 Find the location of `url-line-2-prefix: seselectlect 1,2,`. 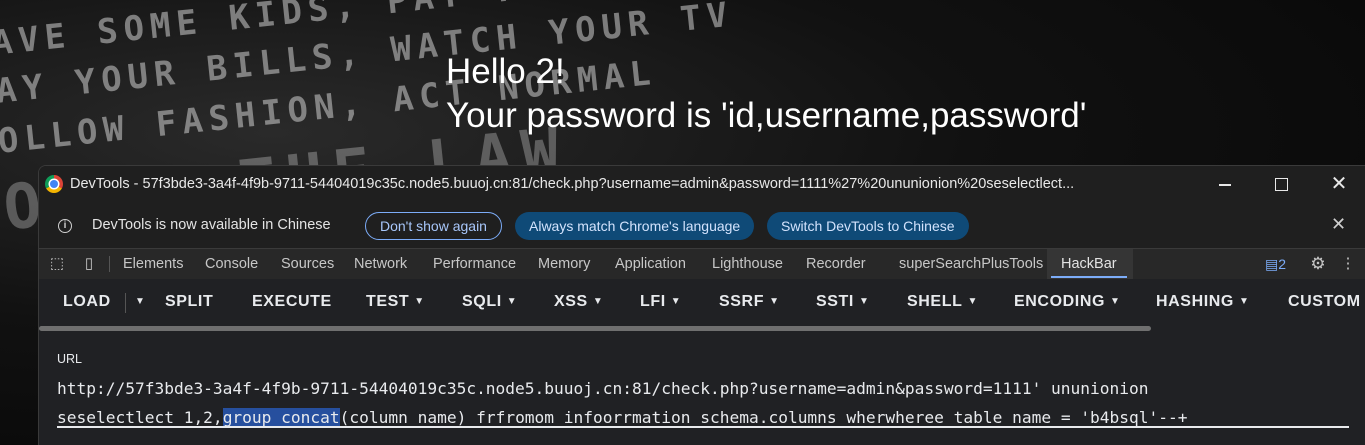

url-line-2-prefix: seselectlect 1,2, is located at coordinates (140, 417).